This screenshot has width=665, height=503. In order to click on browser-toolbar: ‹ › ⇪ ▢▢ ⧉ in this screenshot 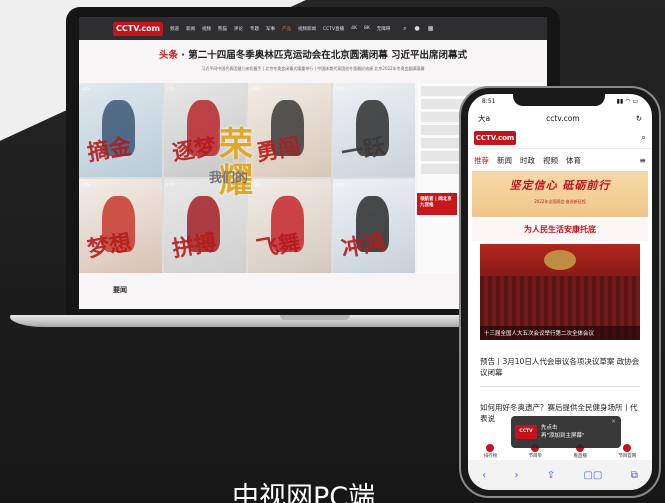, I will do `click(560, 475)`.